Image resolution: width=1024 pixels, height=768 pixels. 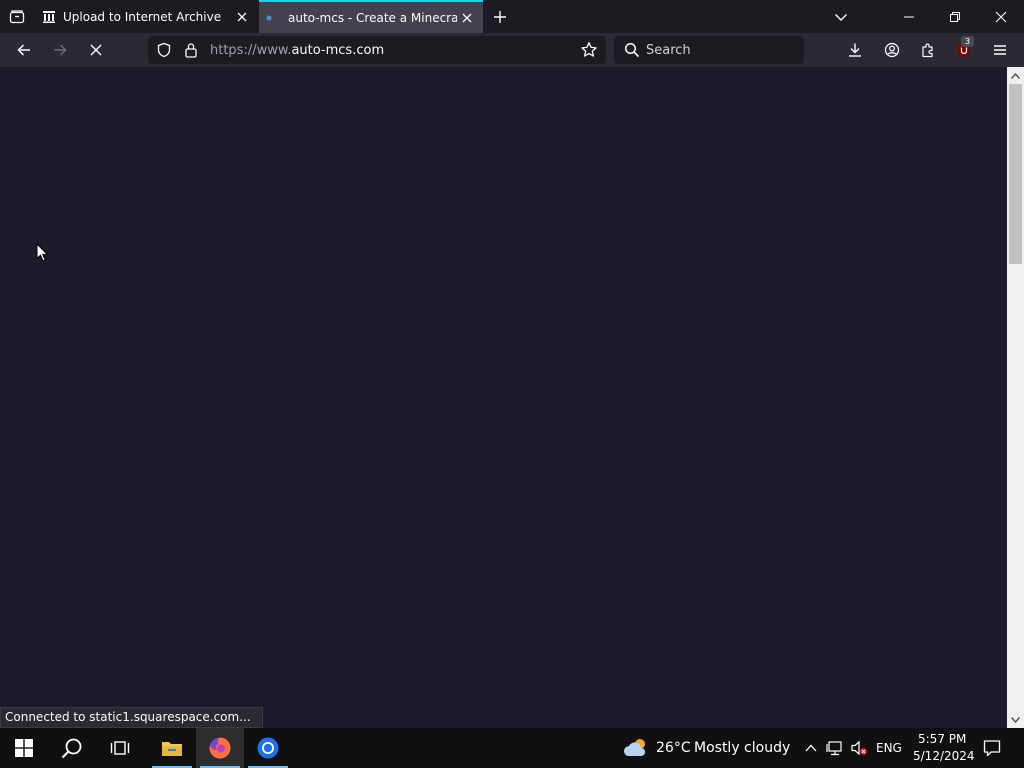 I want to click on file-explorer-icon, so click(x=172, y=749).